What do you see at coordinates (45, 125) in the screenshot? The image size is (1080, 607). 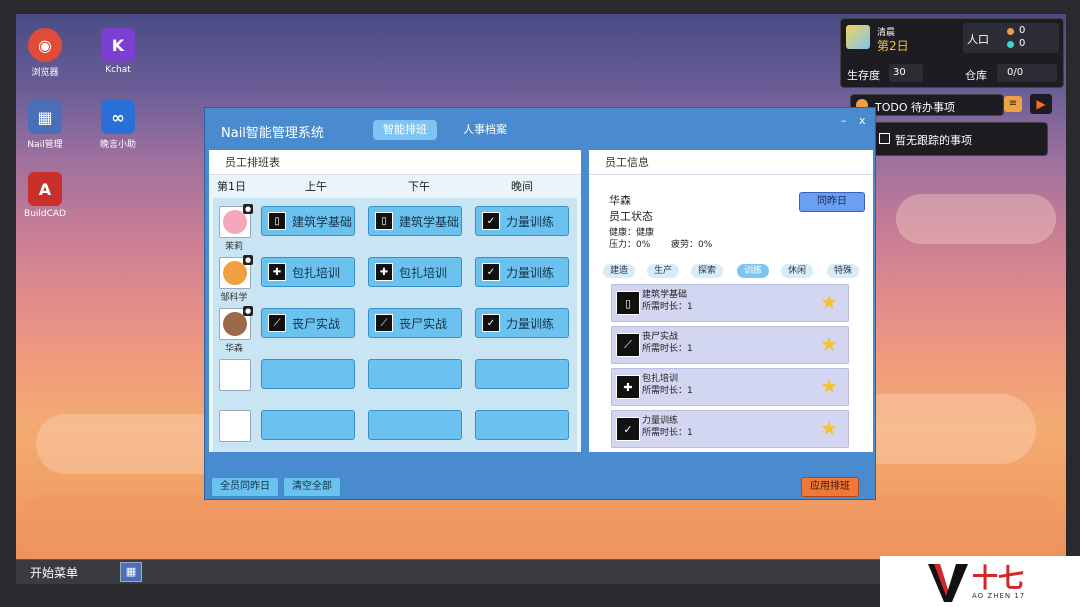 I see `nail-manager-app-icon: ▦ Nail管理` at bounding box center [45, 125].